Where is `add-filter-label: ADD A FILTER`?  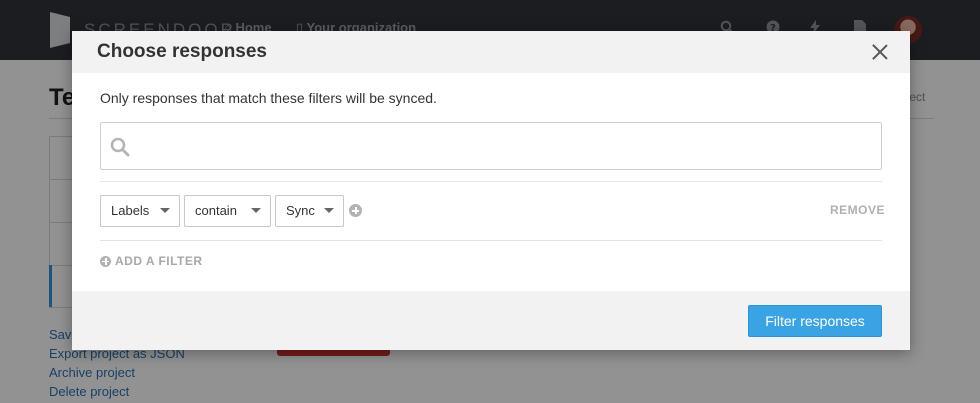
add-filter-label: ADD A FILTER is located at coordinates (159, 261).